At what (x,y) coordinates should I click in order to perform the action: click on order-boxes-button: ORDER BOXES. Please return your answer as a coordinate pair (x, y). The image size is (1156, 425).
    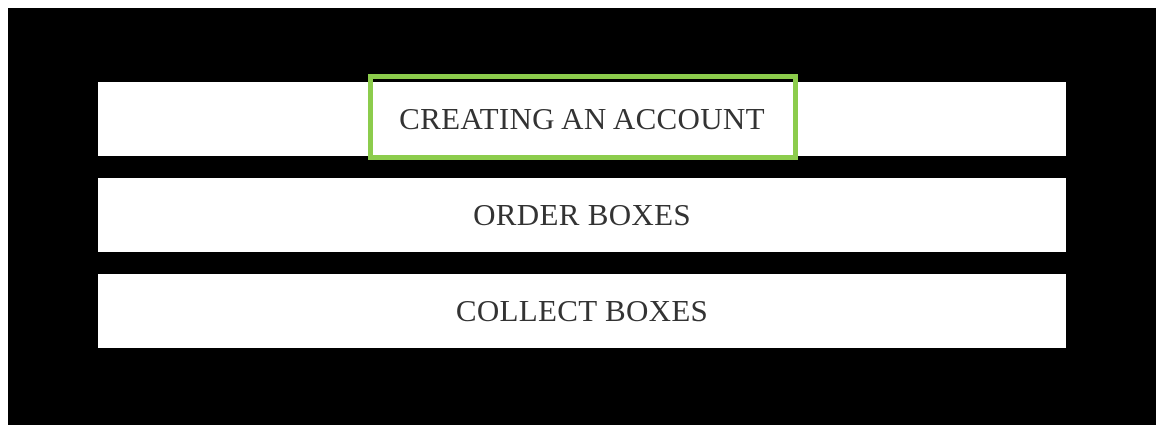
    Looking at the image, I should click on (582, 215).